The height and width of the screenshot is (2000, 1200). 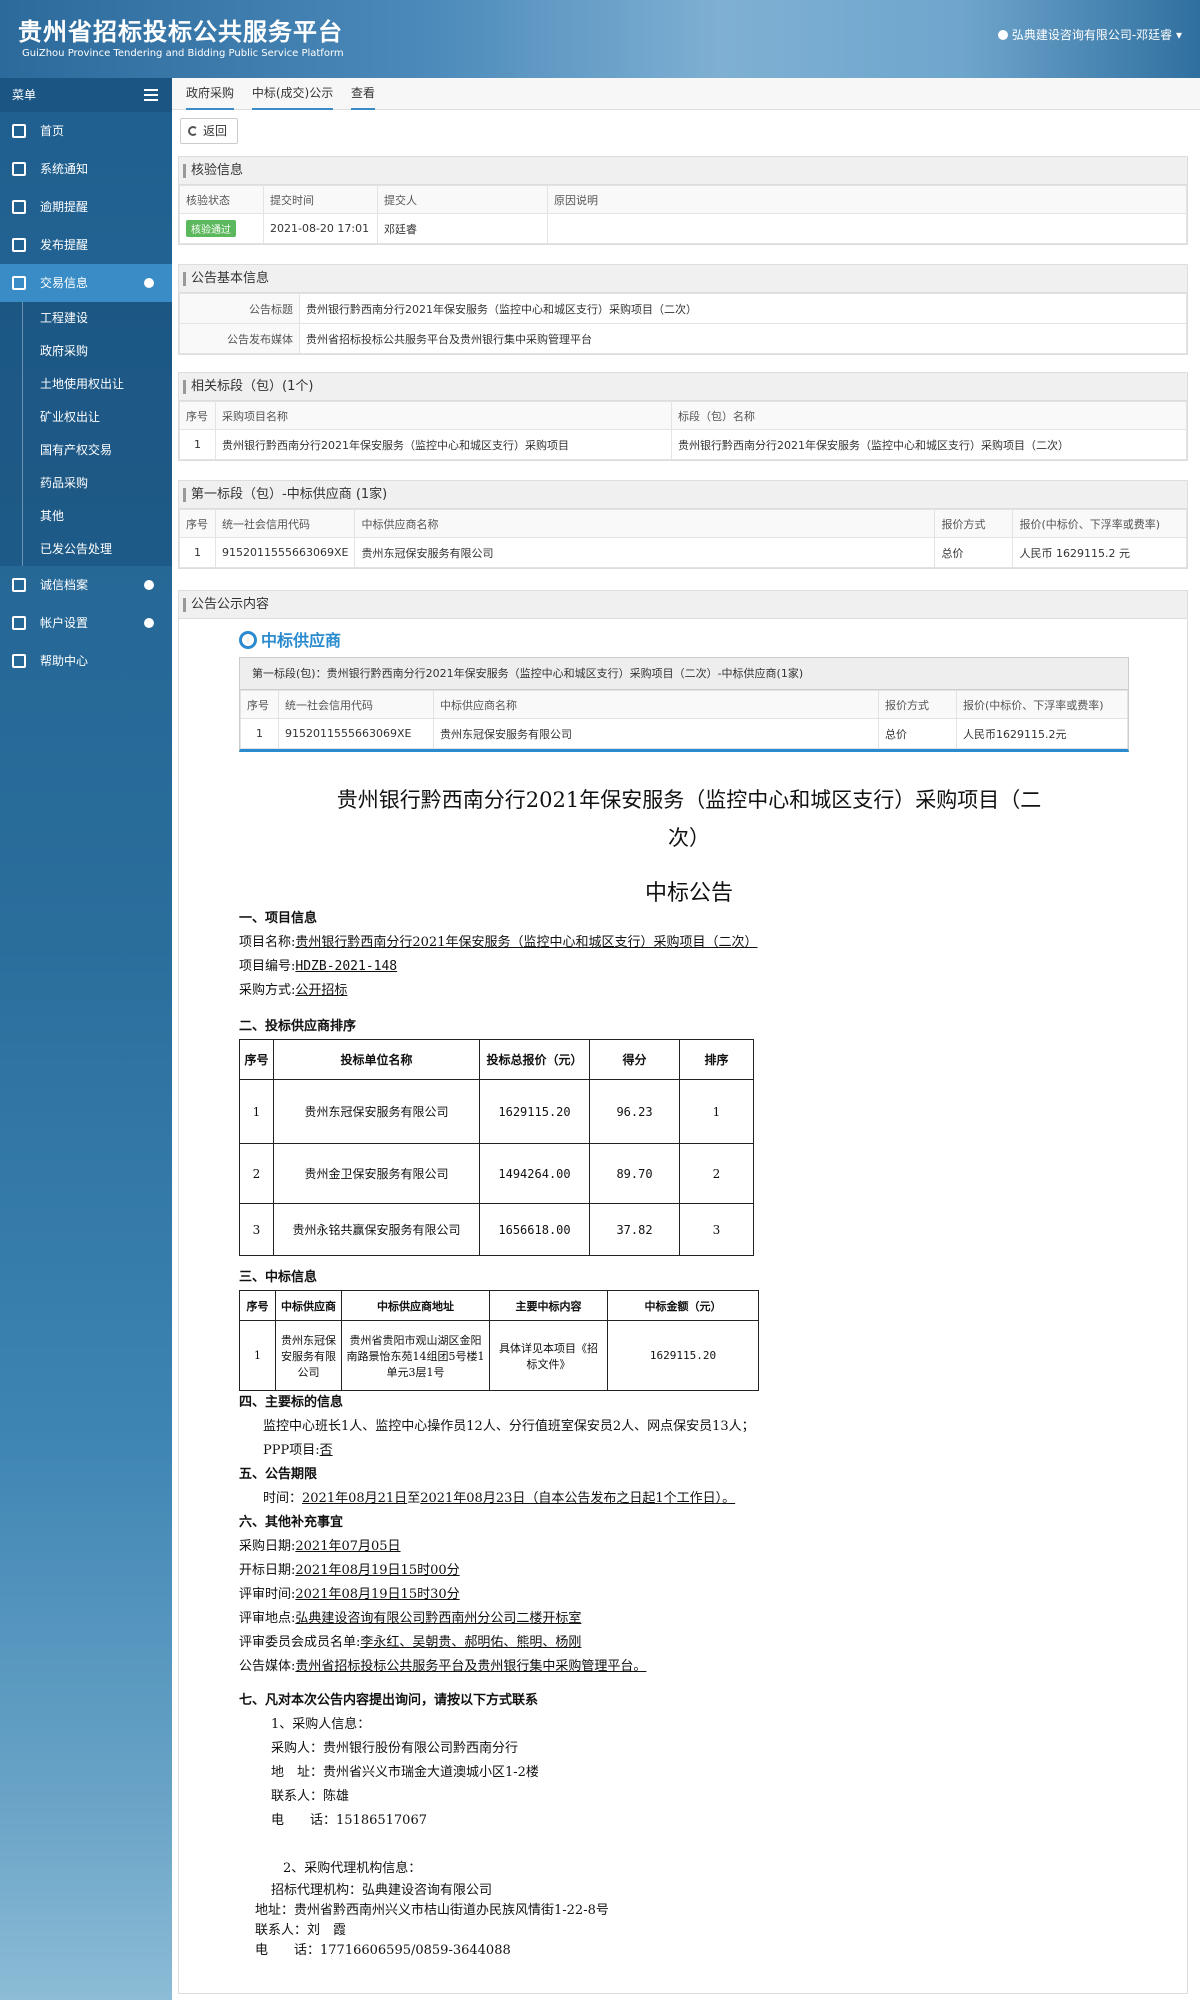 What do you see at coordinates (321, 990) in the screenshot?
I see `procurement-method: 公开招标` at bounding box center [321, 990].